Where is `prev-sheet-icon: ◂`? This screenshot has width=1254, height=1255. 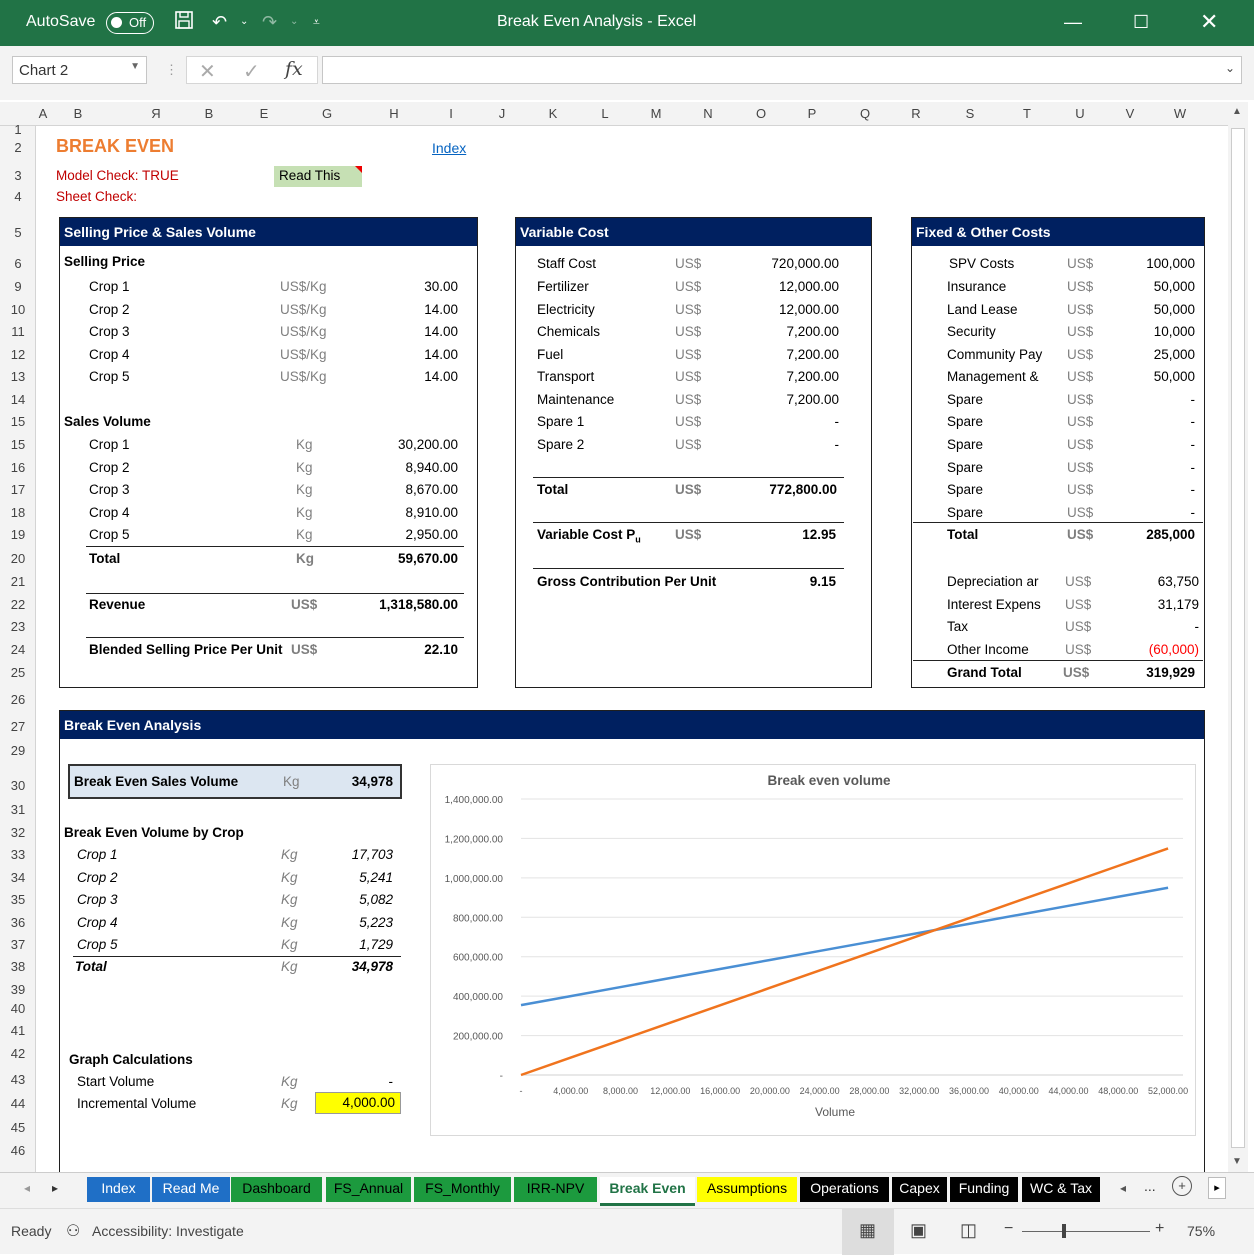
prev-sheet-icon: ◂ is located at coordinates (27, 1188).